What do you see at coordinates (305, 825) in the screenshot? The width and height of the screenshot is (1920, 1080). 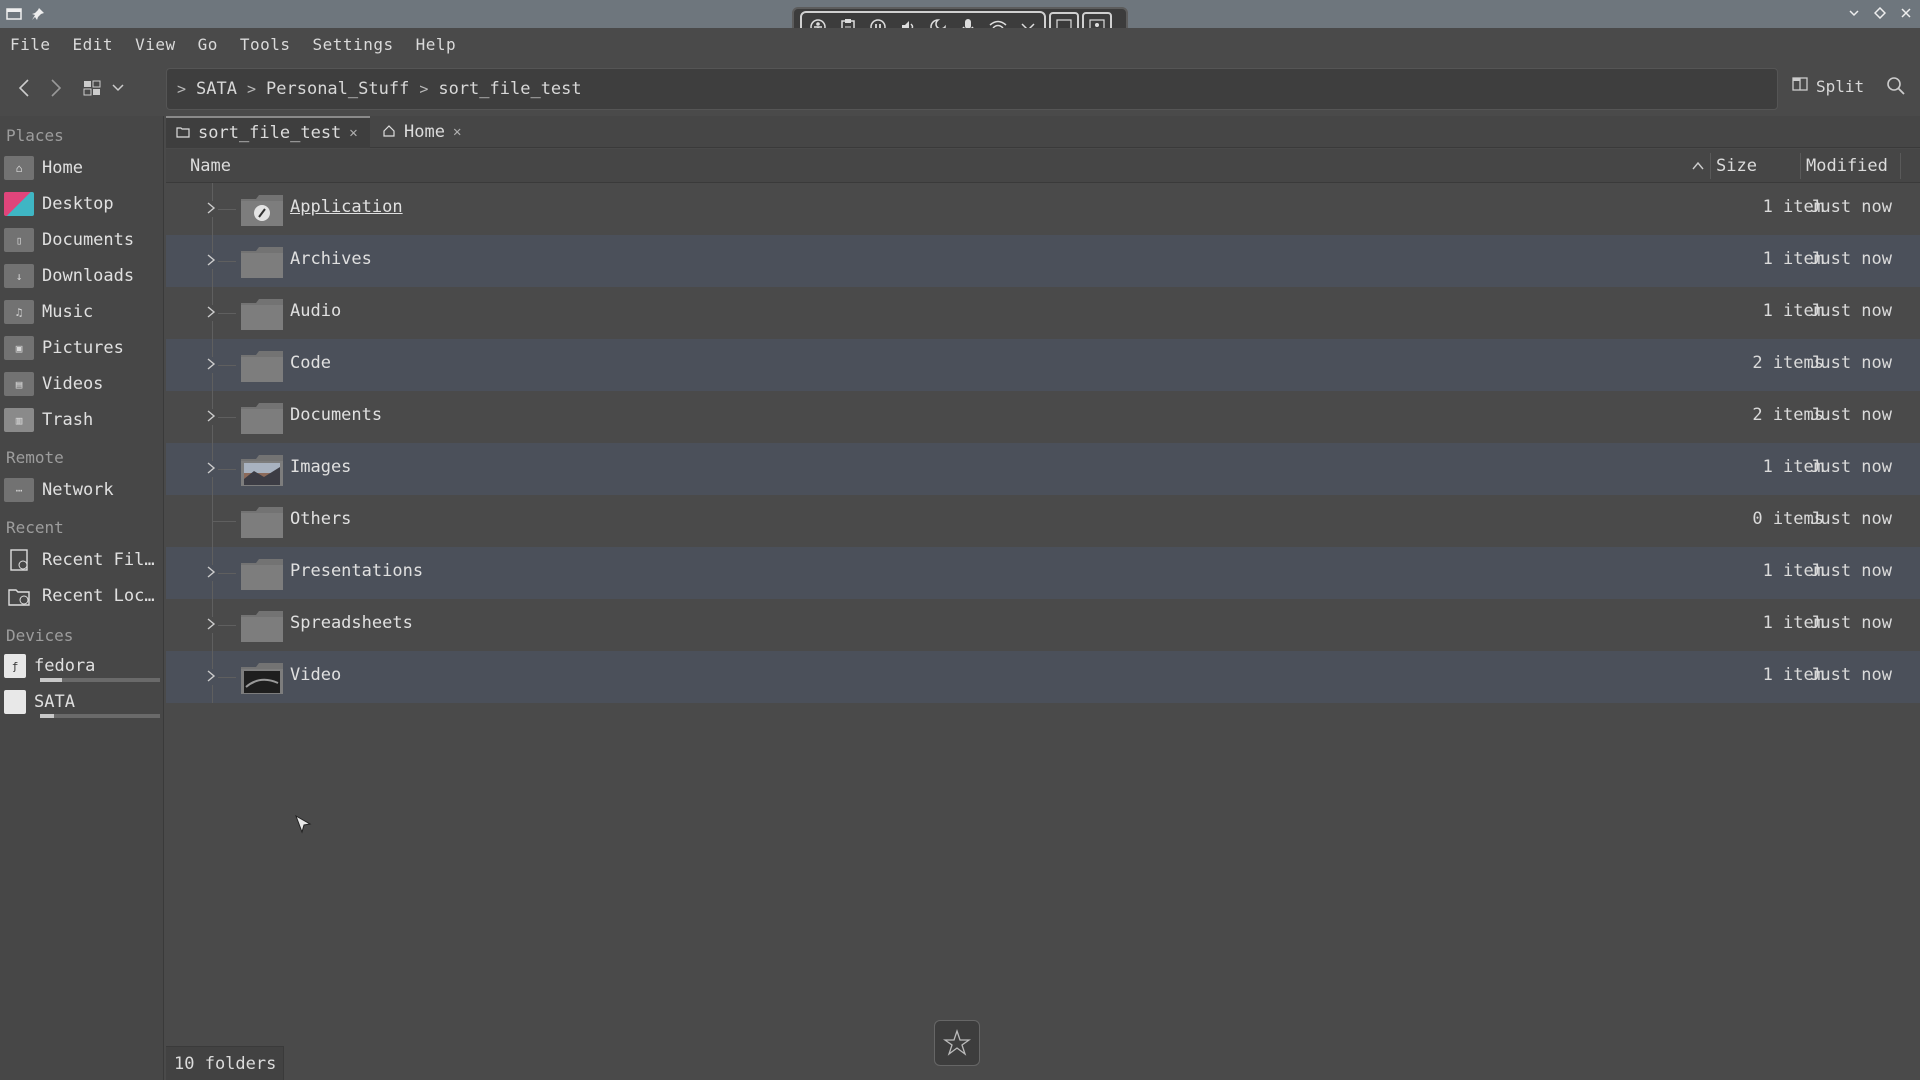 I see `mouse-cursor-icon` at bounding box center [305, 825].